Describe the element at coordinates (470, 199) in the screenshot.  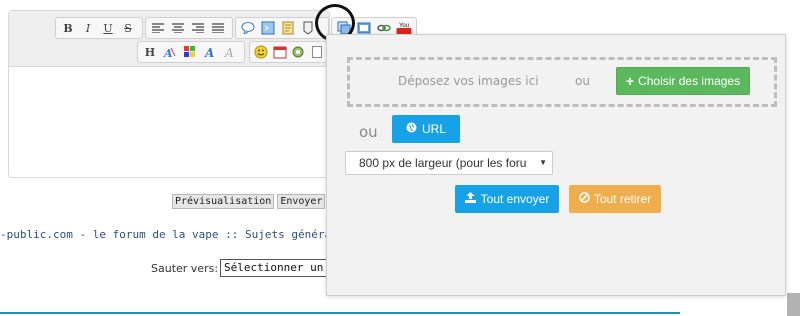
I see `upload-icon` at that location.